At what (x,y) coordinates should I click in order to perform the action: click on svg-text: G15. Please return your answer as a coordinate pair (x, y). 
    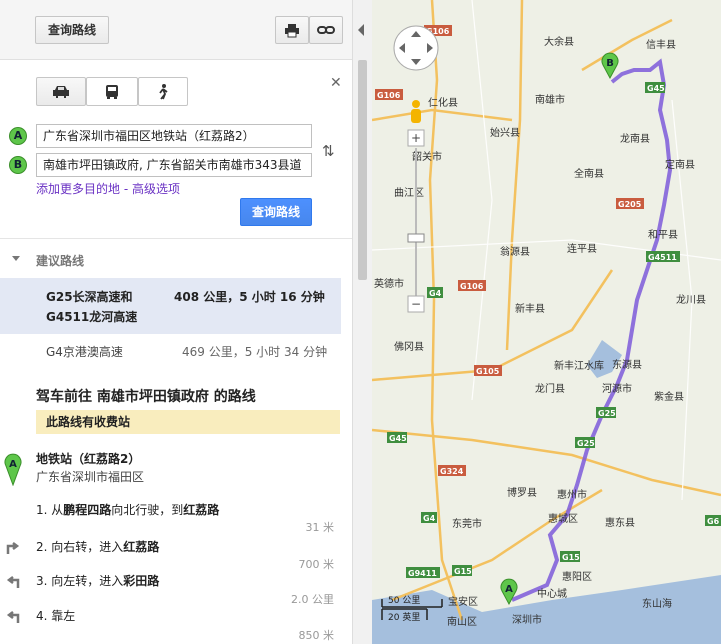
    Looking at the image, I should click on (571, 557).